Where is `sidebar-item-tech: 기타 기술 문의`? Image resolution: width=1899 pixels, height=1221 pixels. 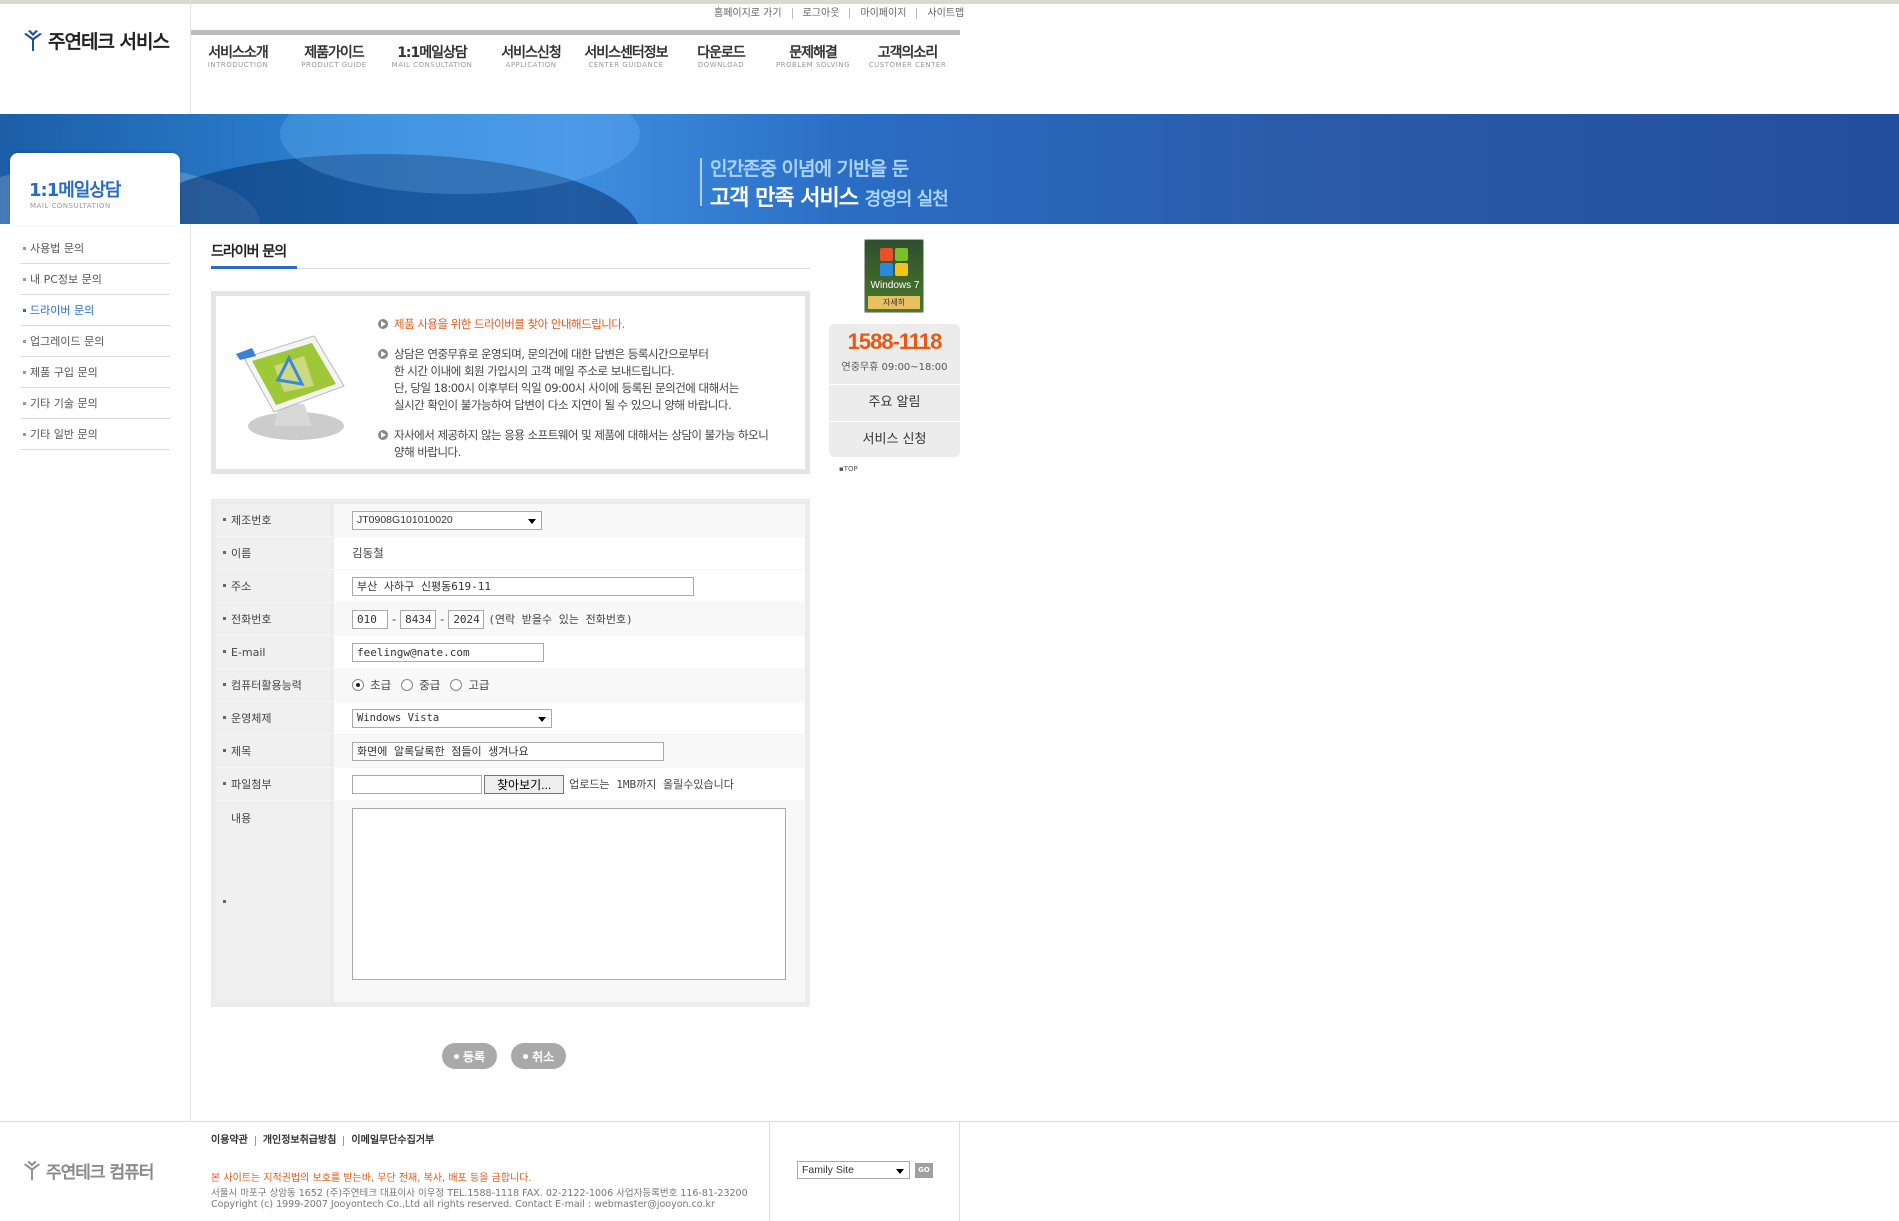 sidebar-item-tech: 기타 기술 문의 is located at coordinates (95, 403).